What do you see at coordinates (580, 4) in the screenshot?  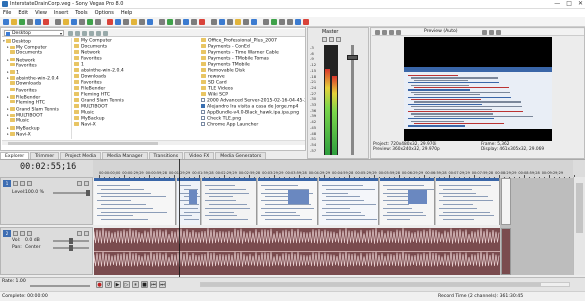 I see `close-button: ✕` at bounding box center [580, 4].